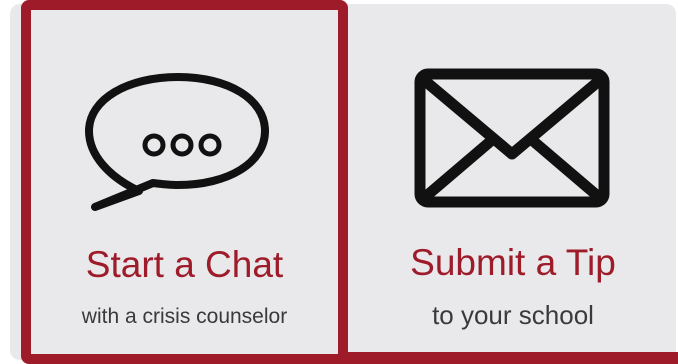 The width and height of the screenshot is (678, 364). I want to click on option-title: Start a Chat, so click(184, 264).